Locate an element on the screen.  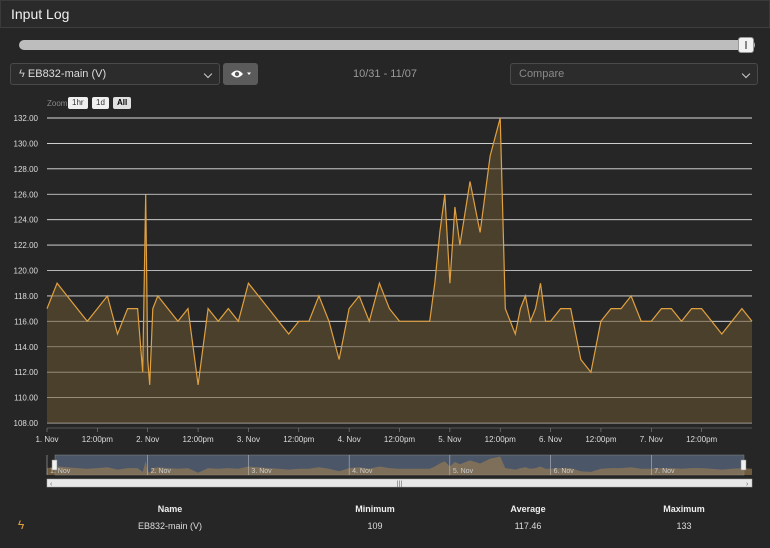
compare-select-placeholder: Compare is located at coordinates (542, 74).